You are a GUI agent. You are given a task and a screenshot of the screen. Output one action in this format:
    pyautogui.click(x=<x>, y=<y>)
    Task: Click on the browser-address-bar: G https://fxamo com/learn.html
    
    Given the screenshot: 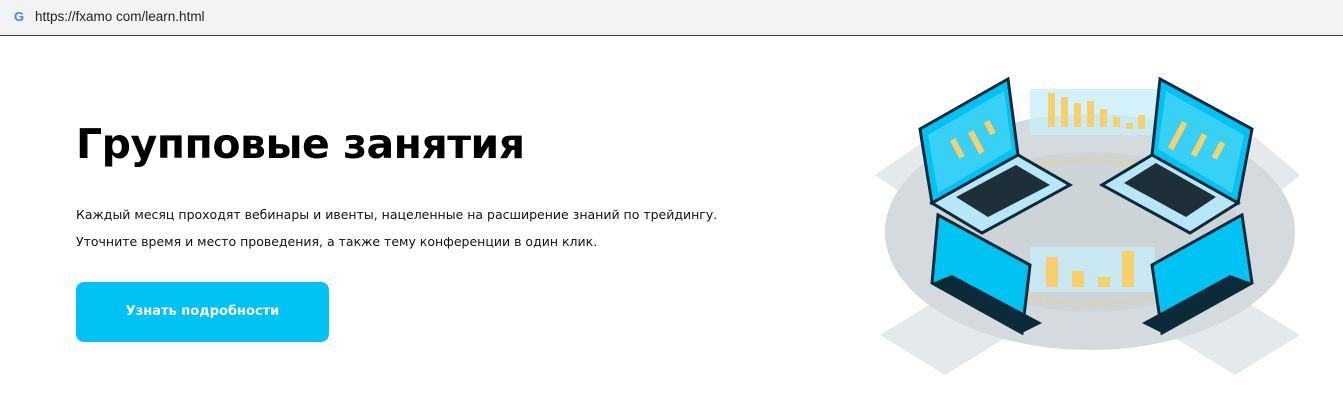 What is the action you would take?
    pyautogui.click(x=671, y=18)
    